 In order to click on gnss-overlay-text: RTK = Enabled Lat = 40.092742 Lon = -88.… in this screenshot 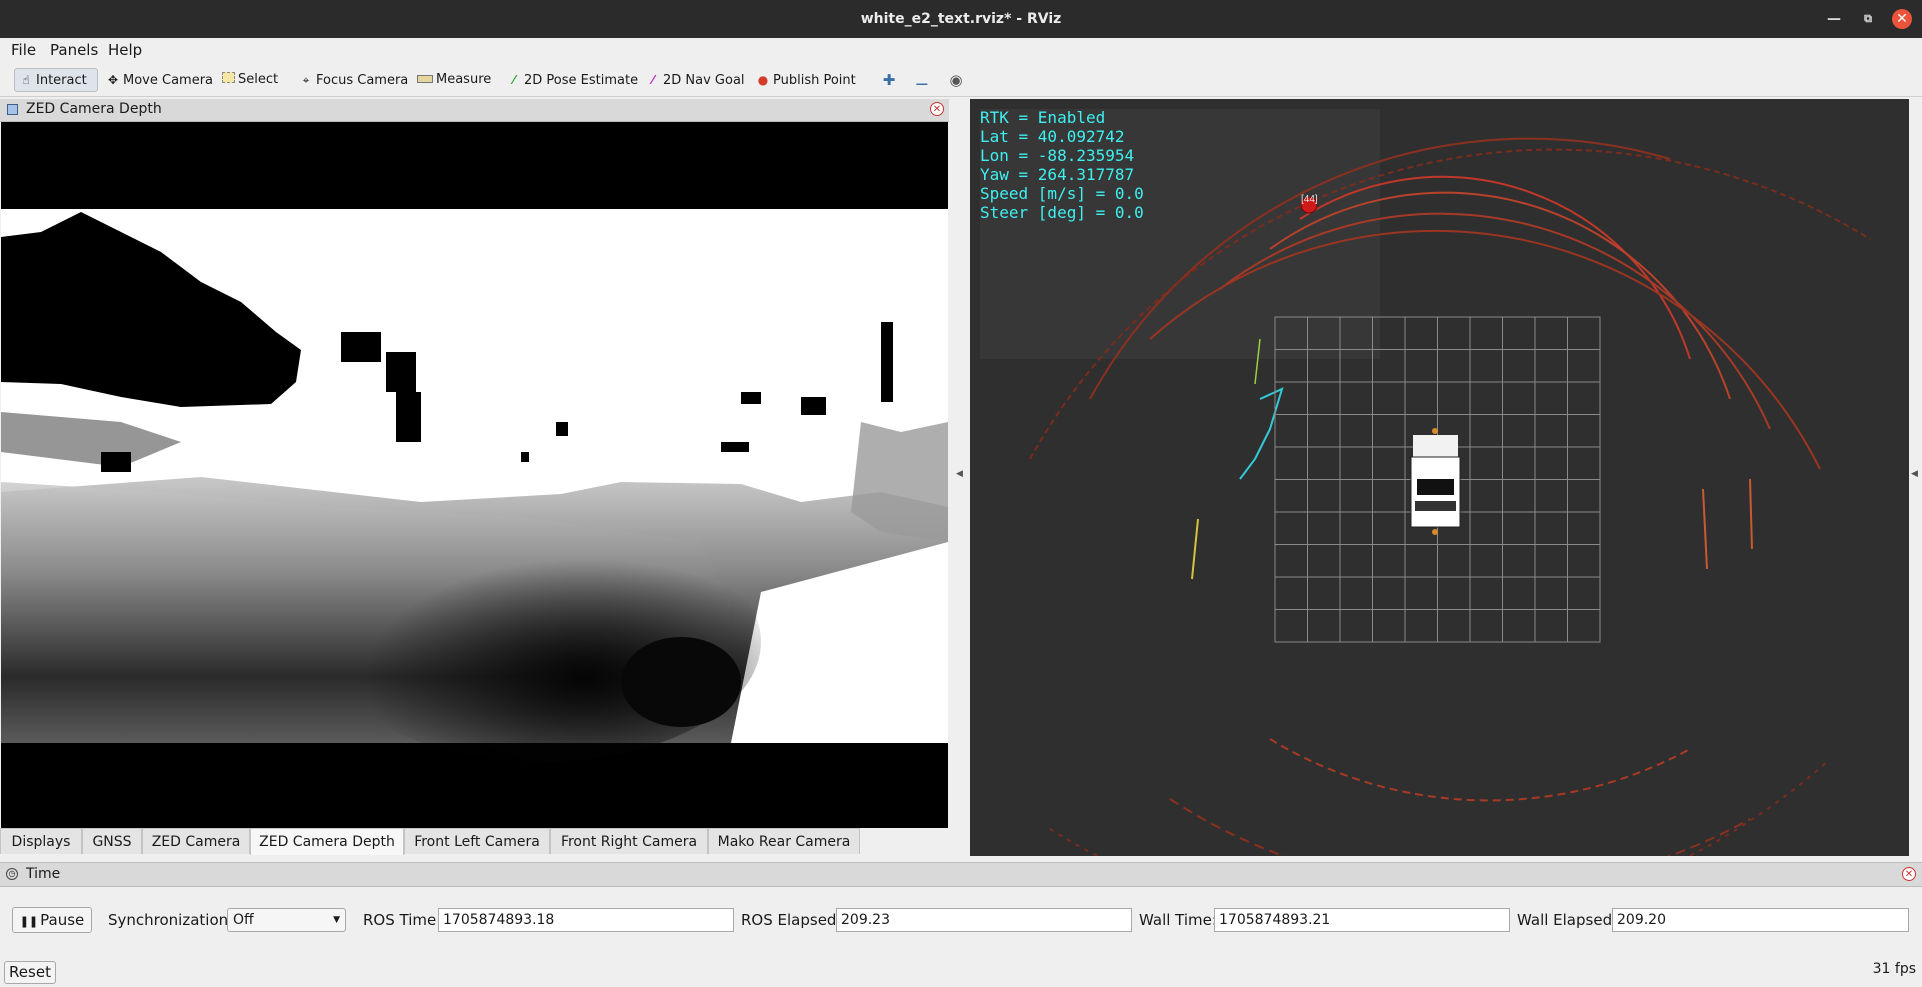, I will do `click(1062, 165)`.